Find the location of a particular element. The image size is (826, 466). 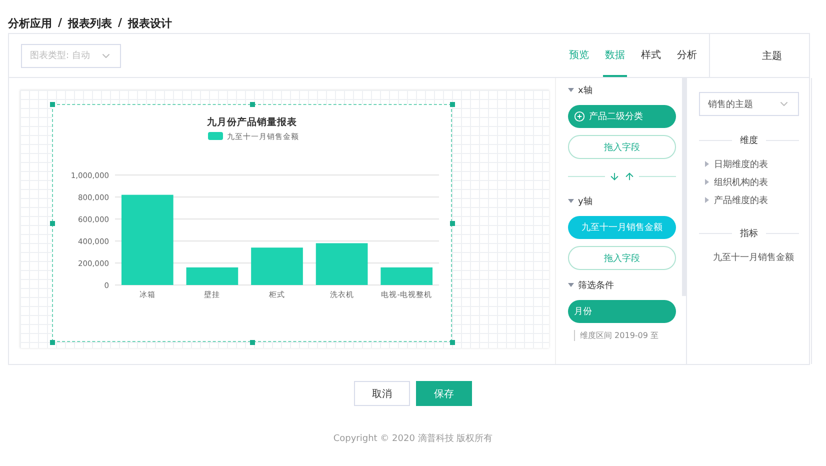

tree-item: 产品维度的表 is located at coordinates (749, 200).